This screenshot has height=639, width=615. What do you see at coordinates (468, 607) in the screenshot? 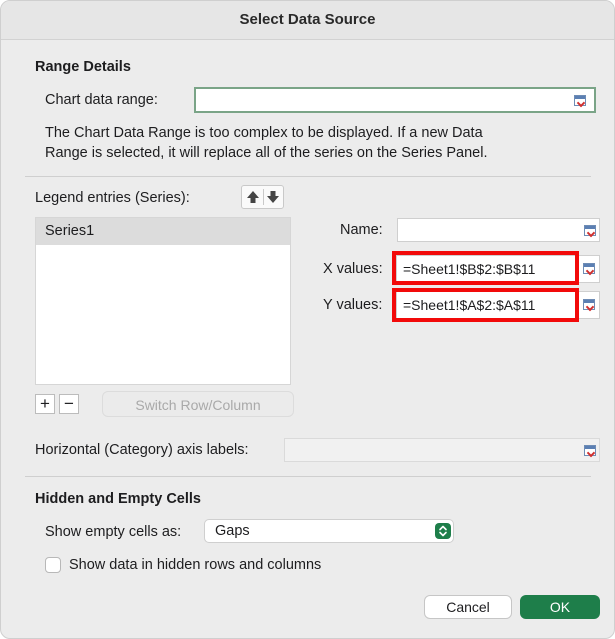
I see `cancel-button: Cancel` at bounding box center [468, 607].